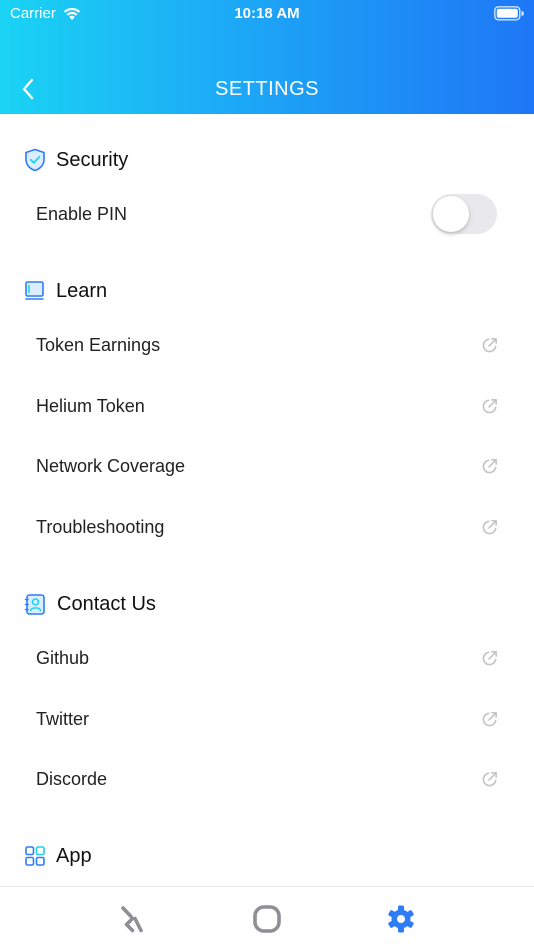  I want to click on hotspot-icon, so click(267, 919).